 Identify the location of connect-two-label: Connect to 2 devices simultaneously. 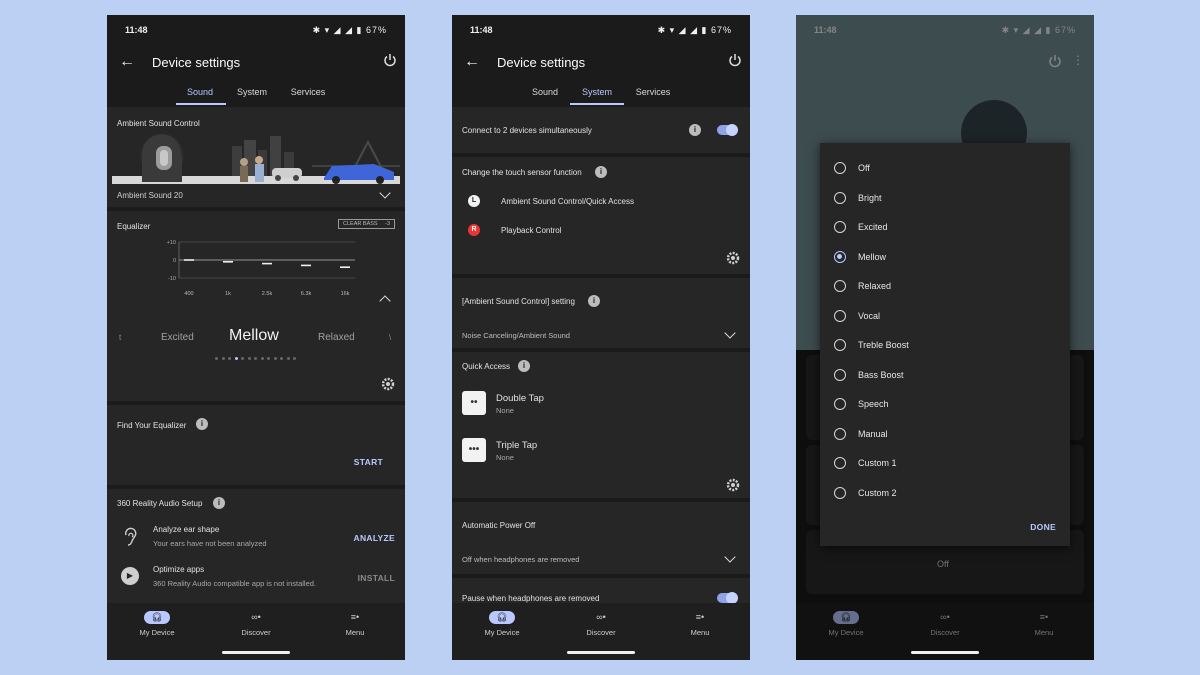
(527, 130).